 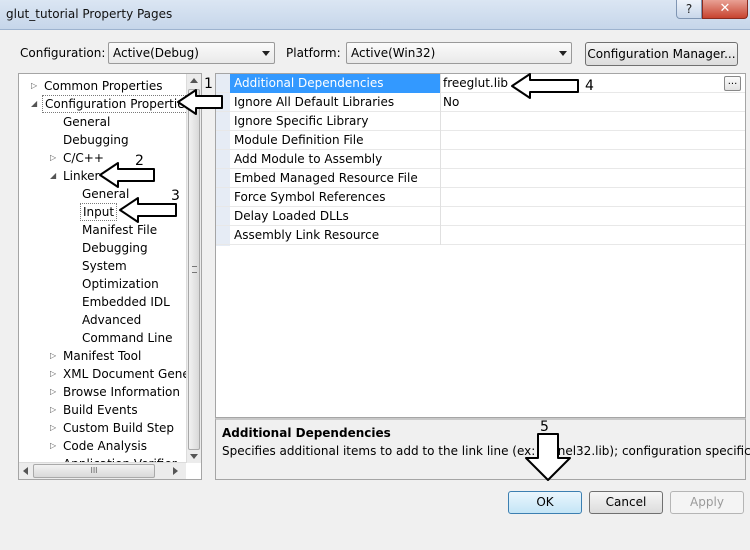 I want to click on arrow-5-icon, so click(x=548, y=457).